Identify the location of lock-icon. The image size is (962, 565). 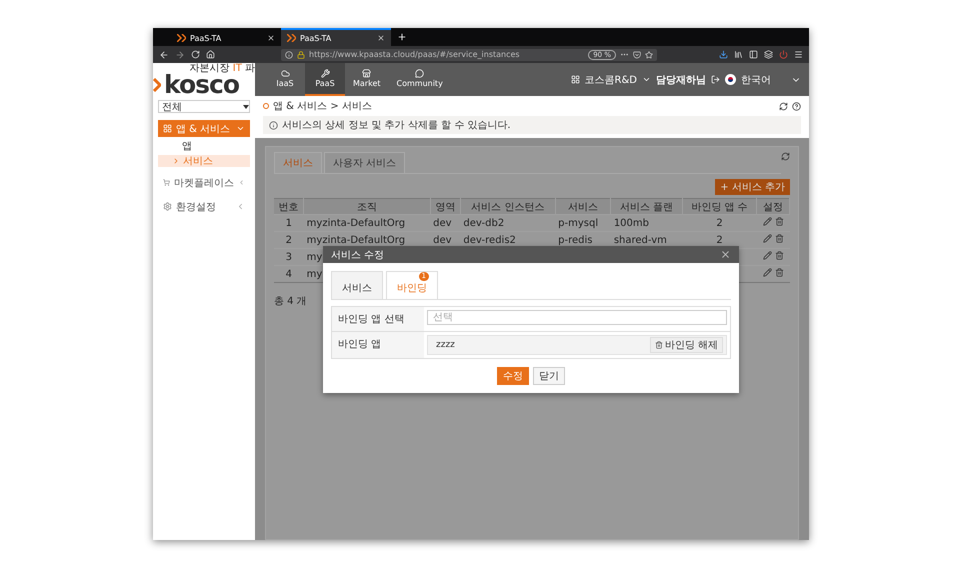
(301, 54).